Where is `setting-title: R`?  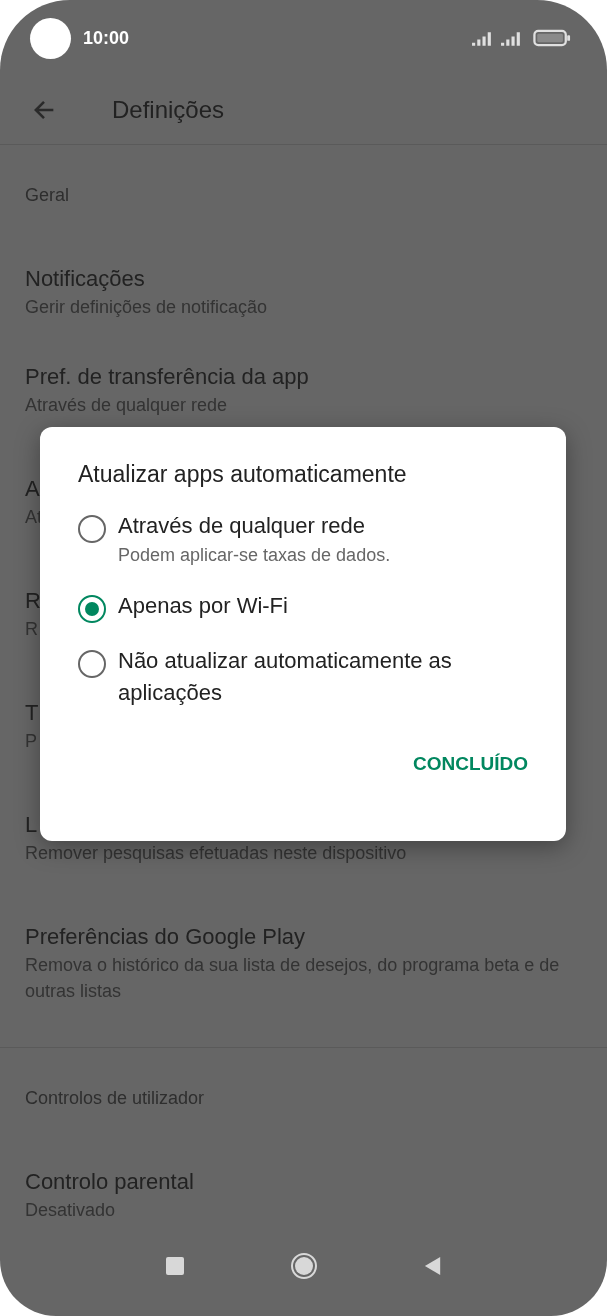 setting-title: R is located at coordinates (33, 601).